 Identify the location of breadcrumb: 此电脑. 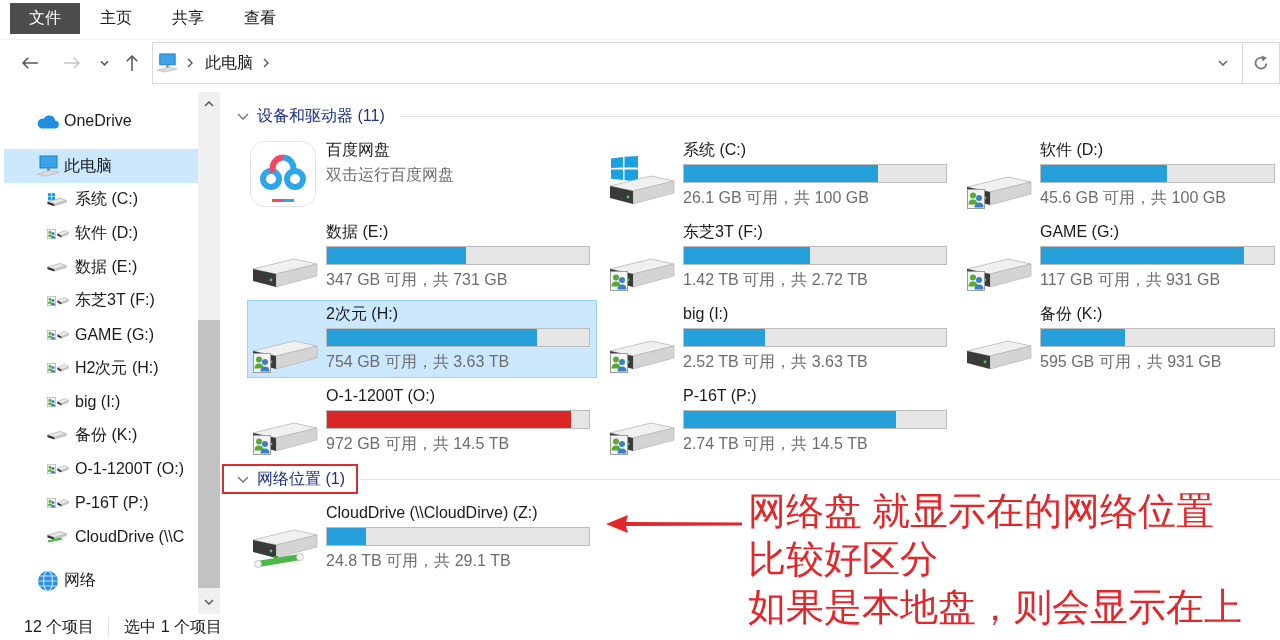
(229, 63).